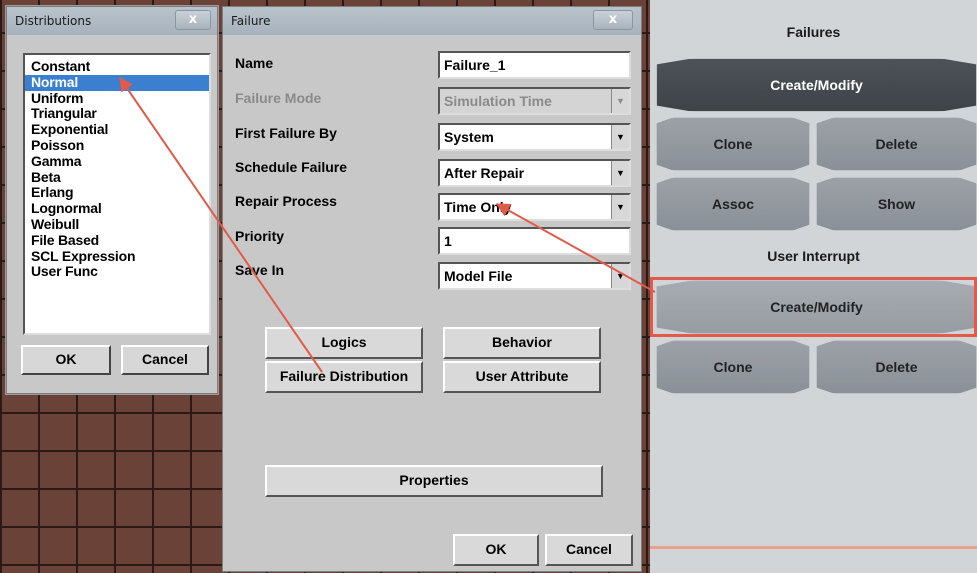 Image resolution: width=977 pixels, height=573 pixels. What do you see at coordinates (496, 550) in the screenshot?
I see `failure-ok-button: OK` at bounding box center [496, 550].